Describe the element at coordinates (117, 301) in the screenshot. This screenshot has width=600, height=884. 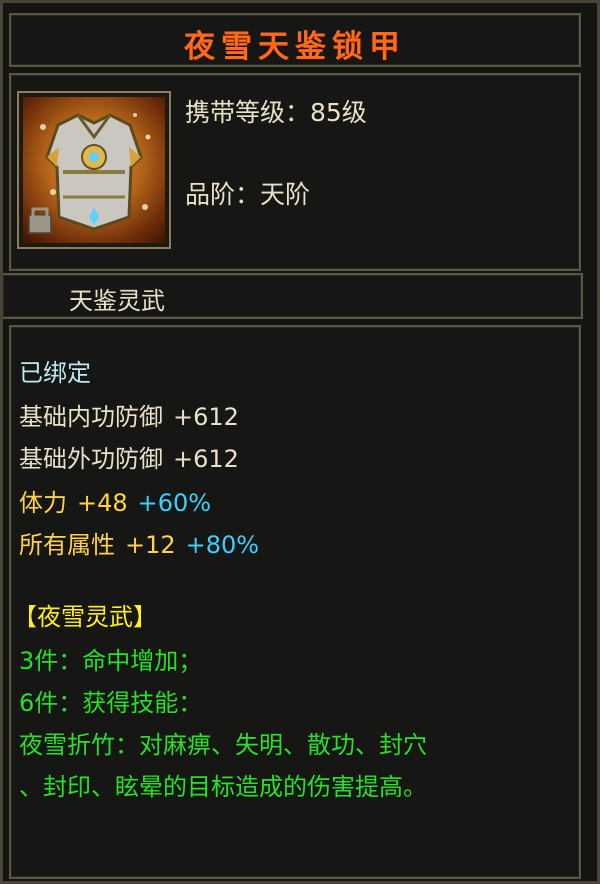
I see `set-header: 天鉴灵武` at that location.